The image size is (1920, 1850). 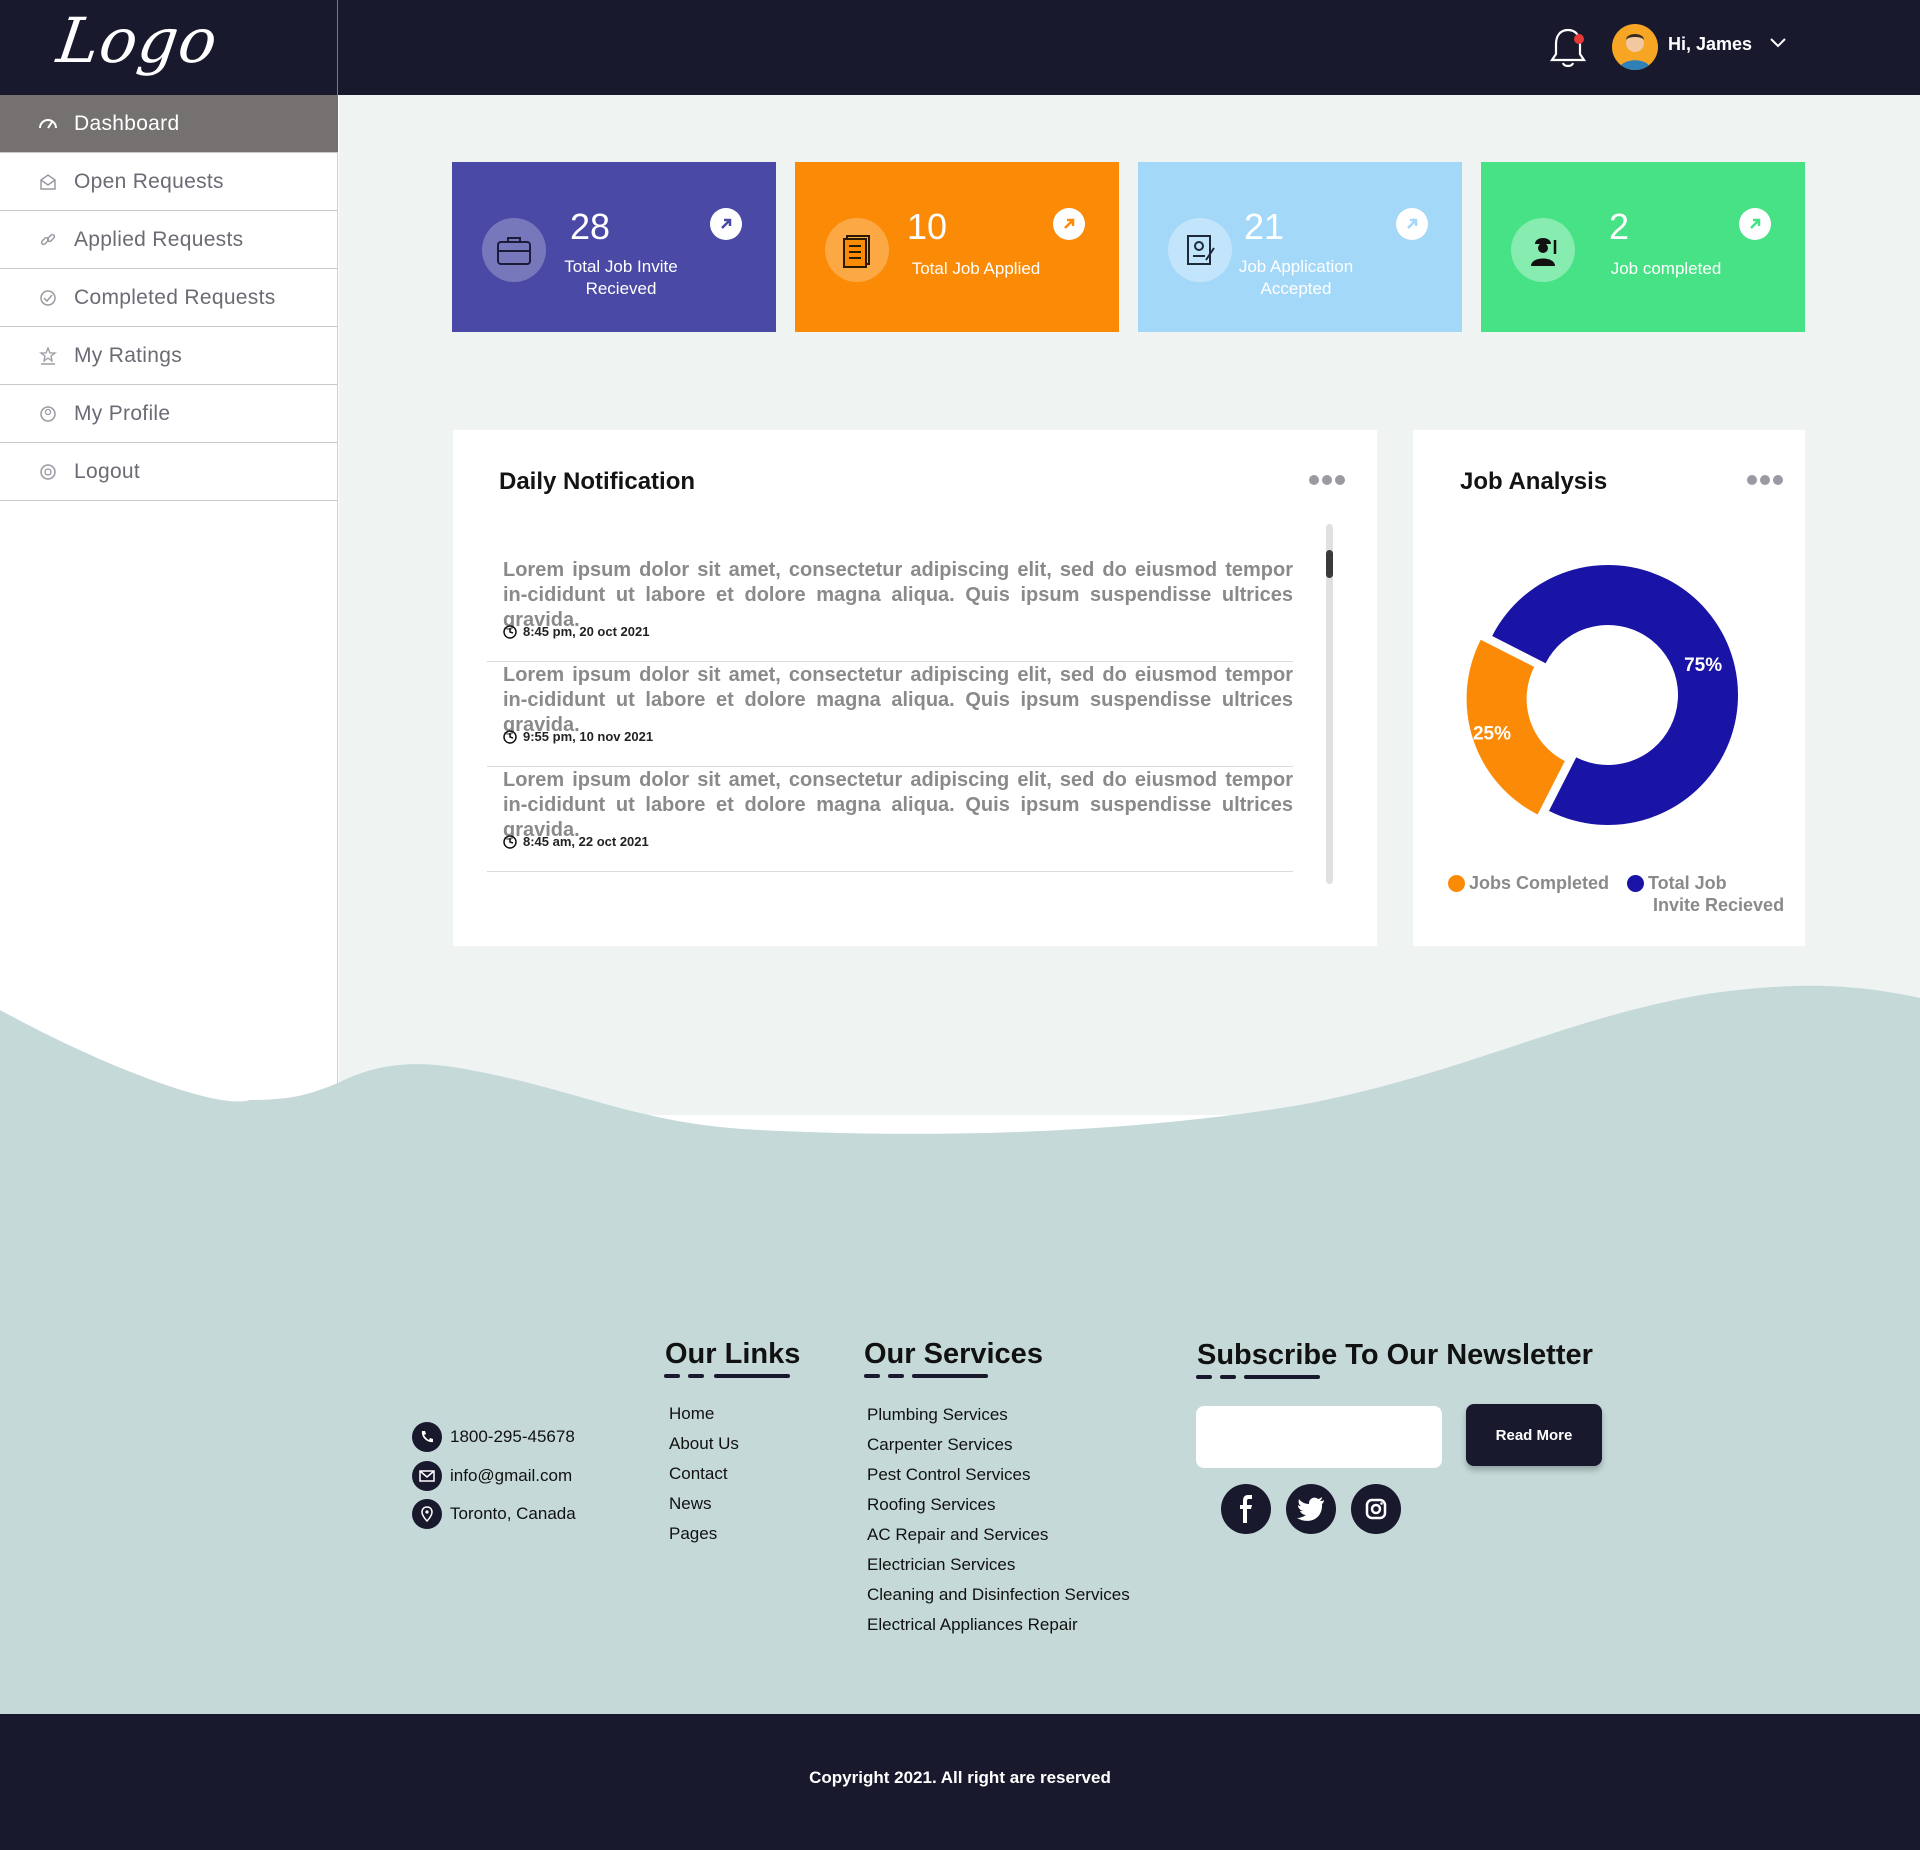 I want to click on footer-service-link: Carpenter Services, so click(x=940, y=1445).